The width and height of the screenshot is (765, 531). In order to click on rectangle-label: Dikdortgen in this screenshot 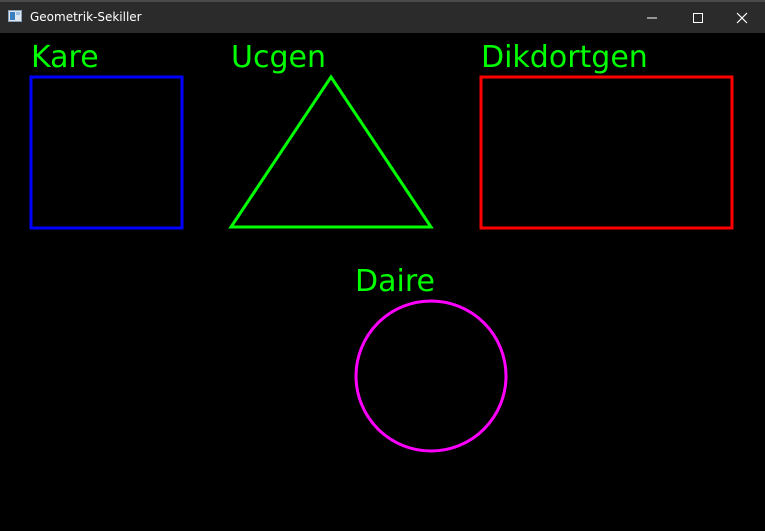, I will do `click(564, 57)`.